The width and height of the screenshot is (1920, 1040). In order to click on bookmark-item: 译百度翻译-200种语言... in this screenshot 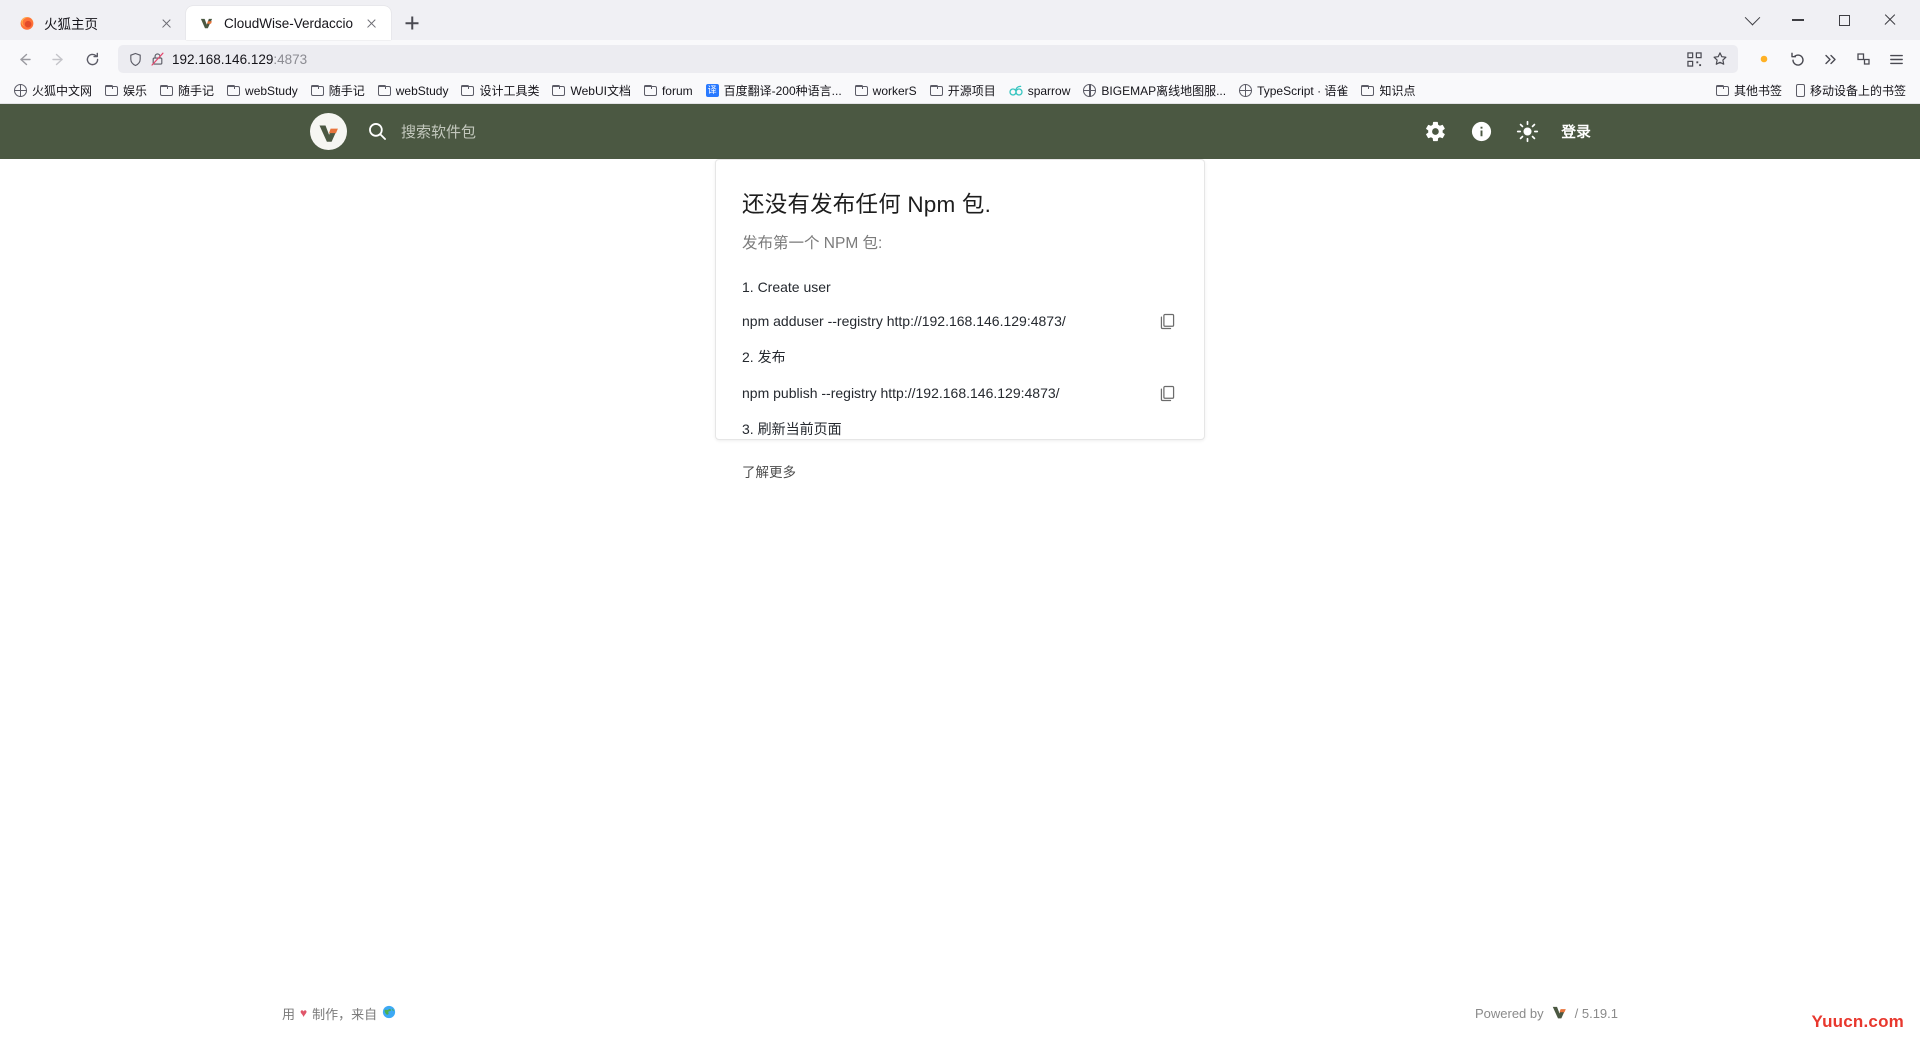, I will do `click(774, 90)`.